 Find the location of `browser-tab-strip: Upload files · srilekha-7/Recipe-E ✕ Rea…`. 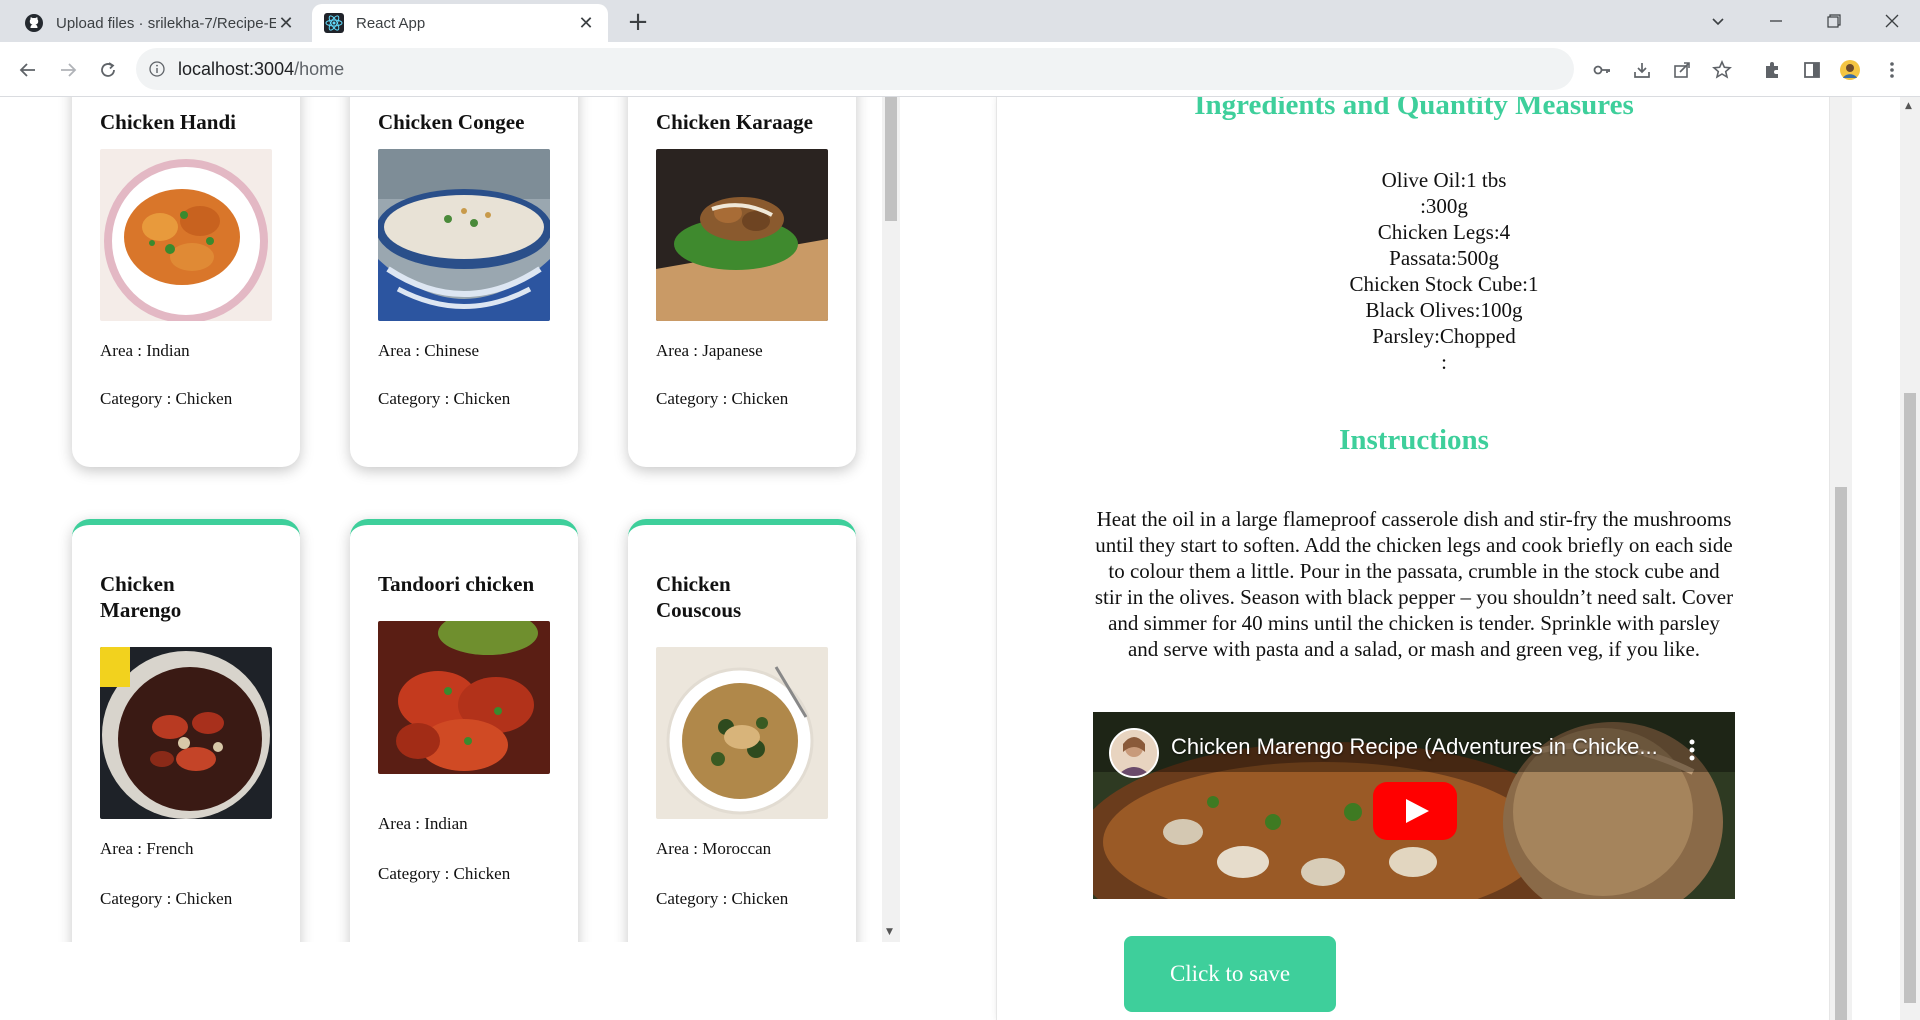

browser-tab-strip: Upload files · srilekha-7/Recipe-E ✕ Rea… is located at coordinates (960, 21).